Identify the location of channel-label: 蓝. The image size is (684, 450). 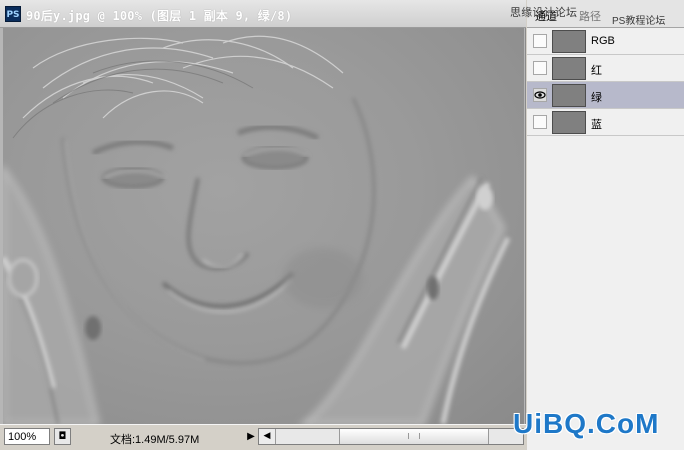
(596, 125).